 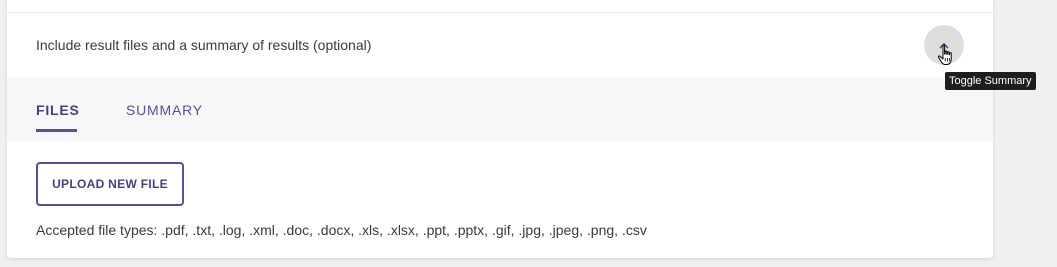 I want to click on tab-summary: SUMMARY, so click(x=164, y=110).